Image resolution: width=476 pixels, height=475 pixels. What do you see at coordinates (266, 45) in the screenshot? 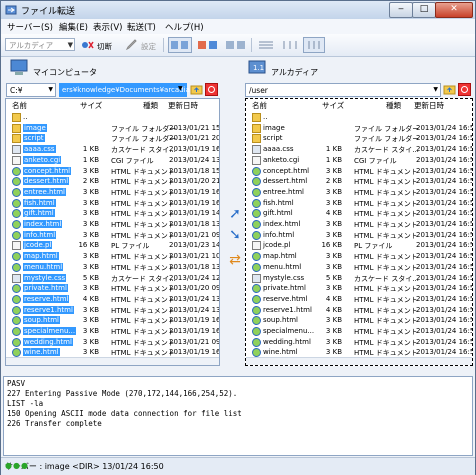
I see `details-icon` at bounding box center [266, 45].